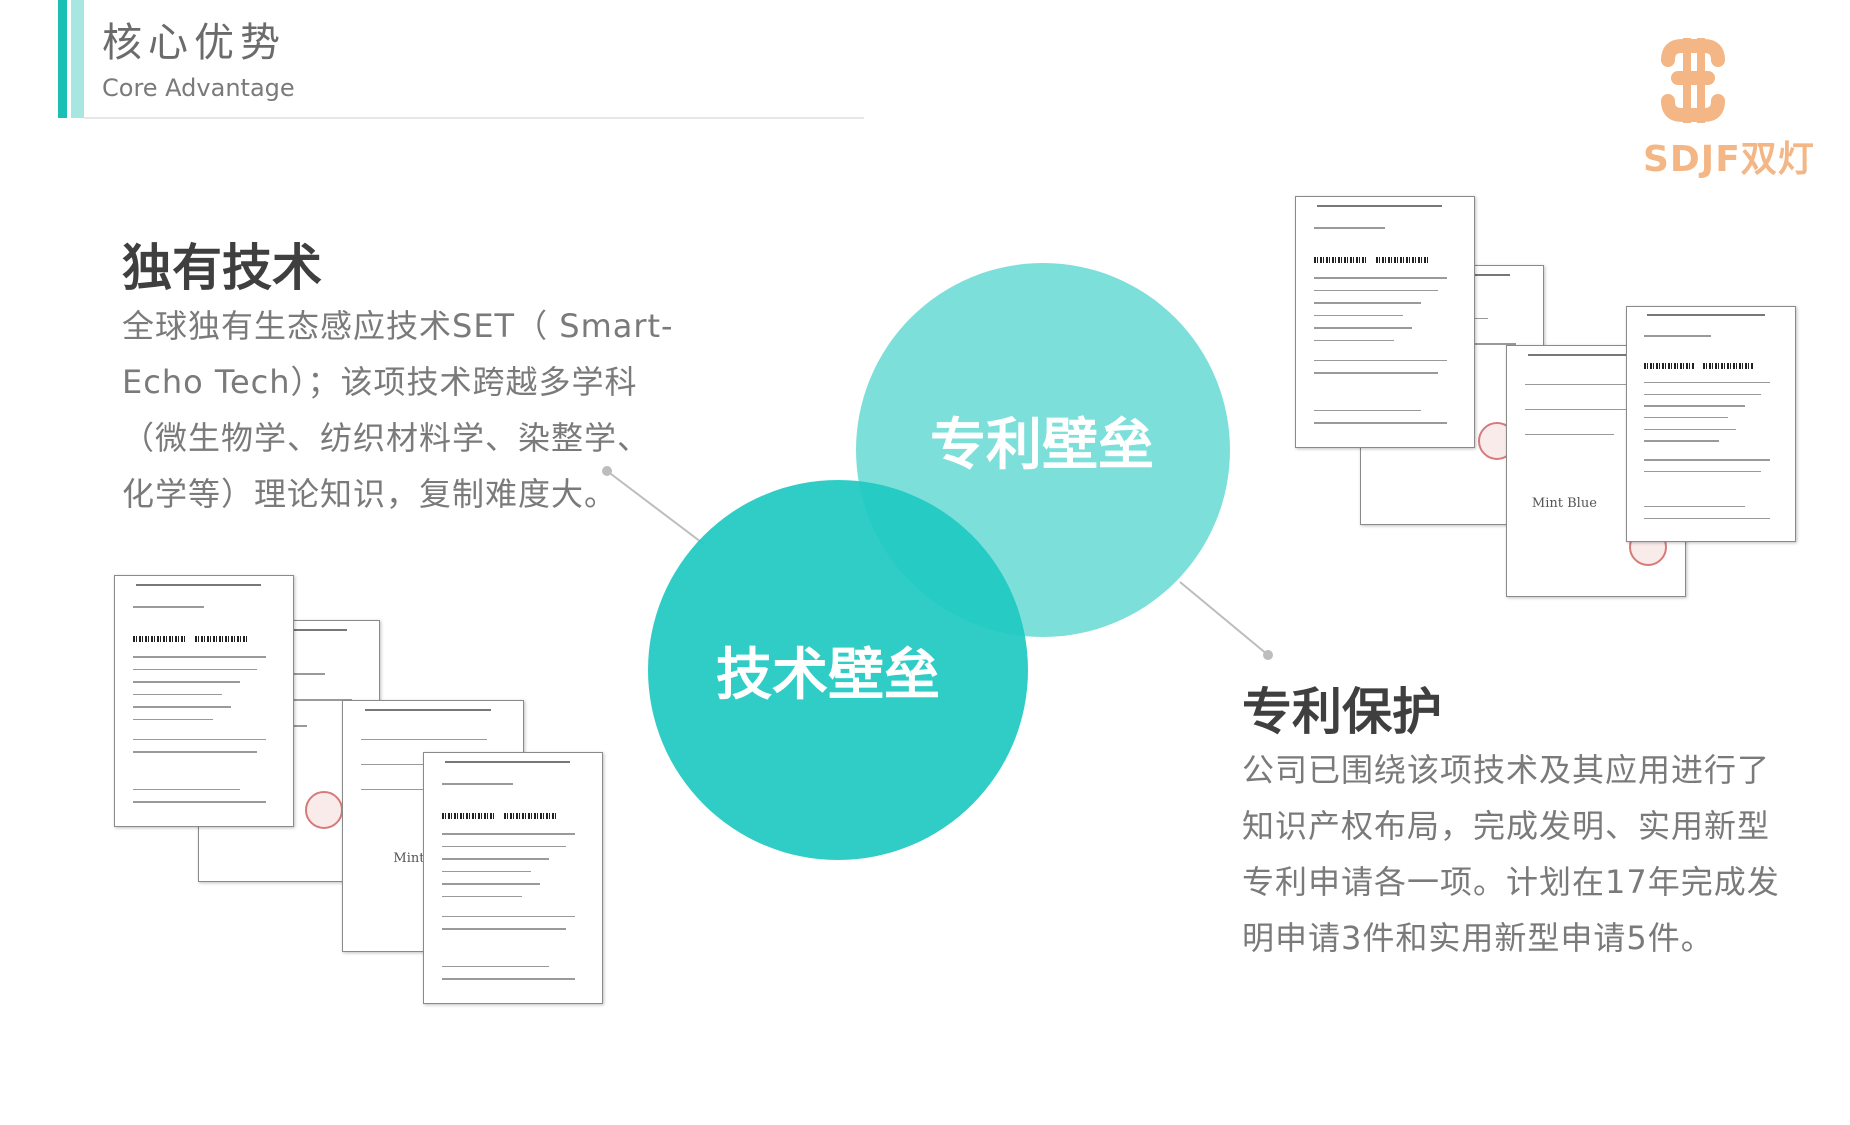 The image size is (1850, 1125). I want to click on mint-blue-label: Mint Blue, so click(1564, 503).